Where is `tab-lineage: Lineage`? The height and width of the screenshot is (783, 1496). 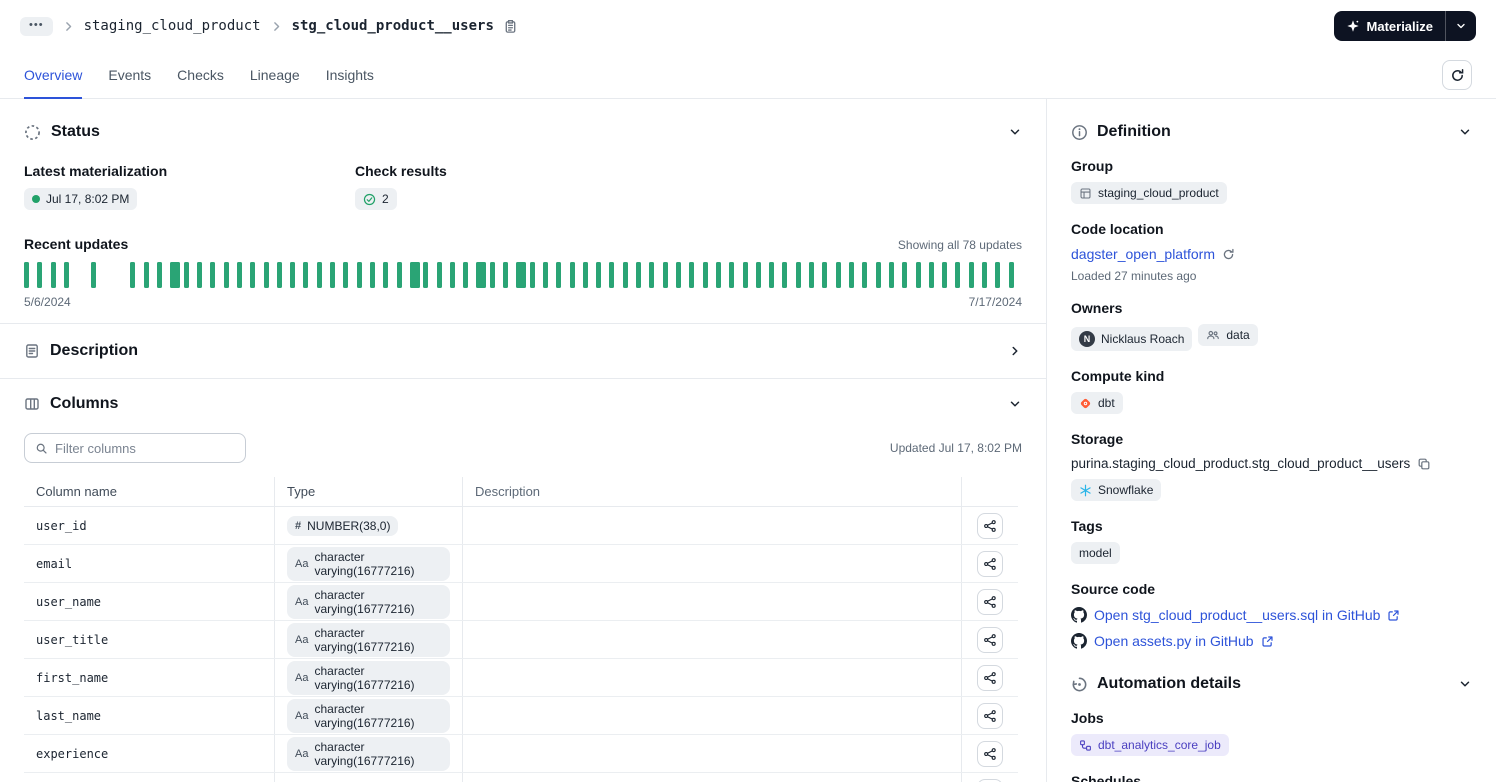
tab-lineage: Lineage is located at coordinates (275, 75).